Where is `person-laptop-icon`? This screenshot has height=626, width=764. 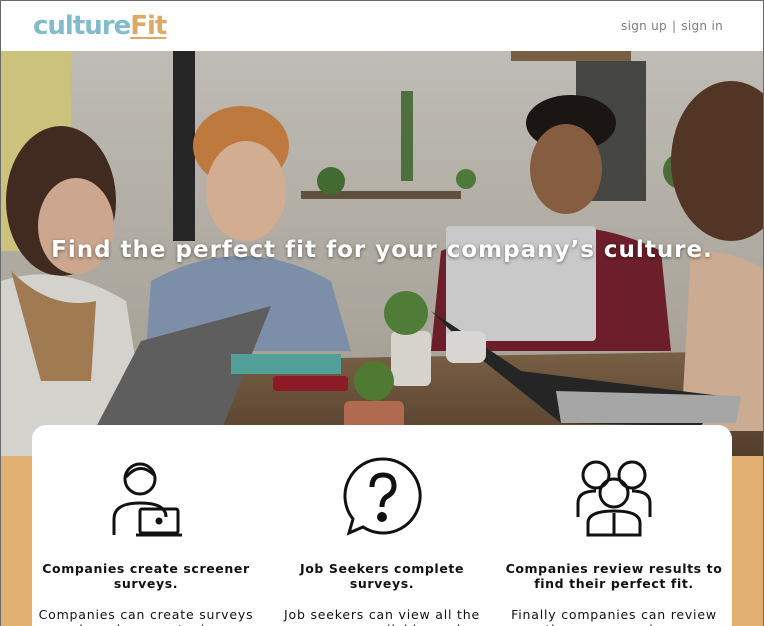 person-laptop-icon is located at coordinates (146, 496).